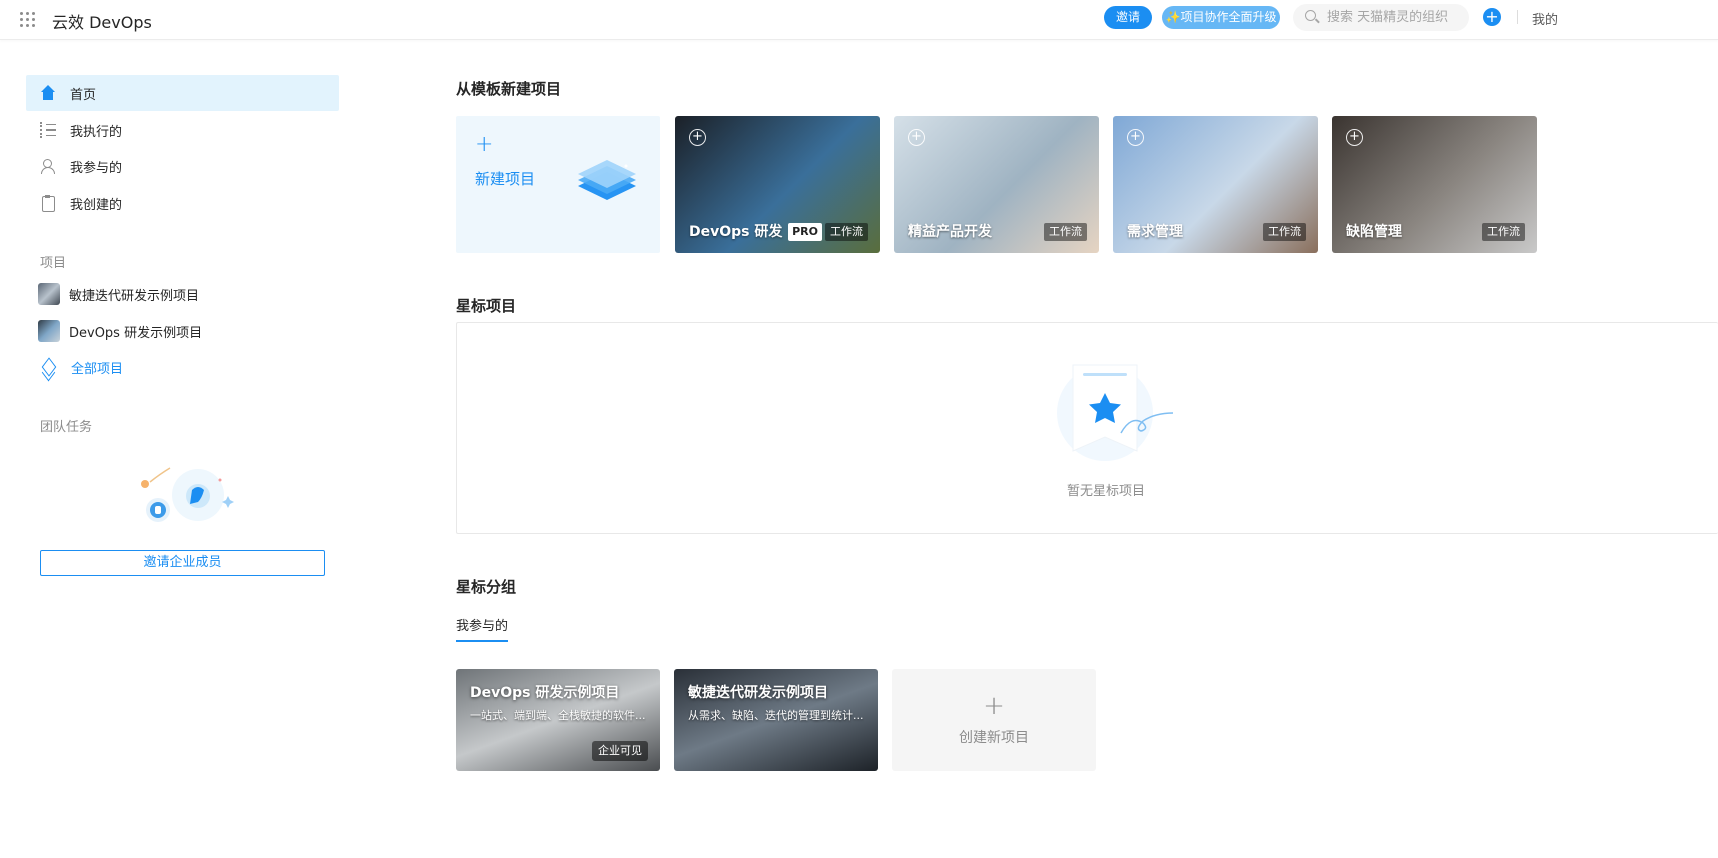  I want to click on home-icon, so click(48, 93).